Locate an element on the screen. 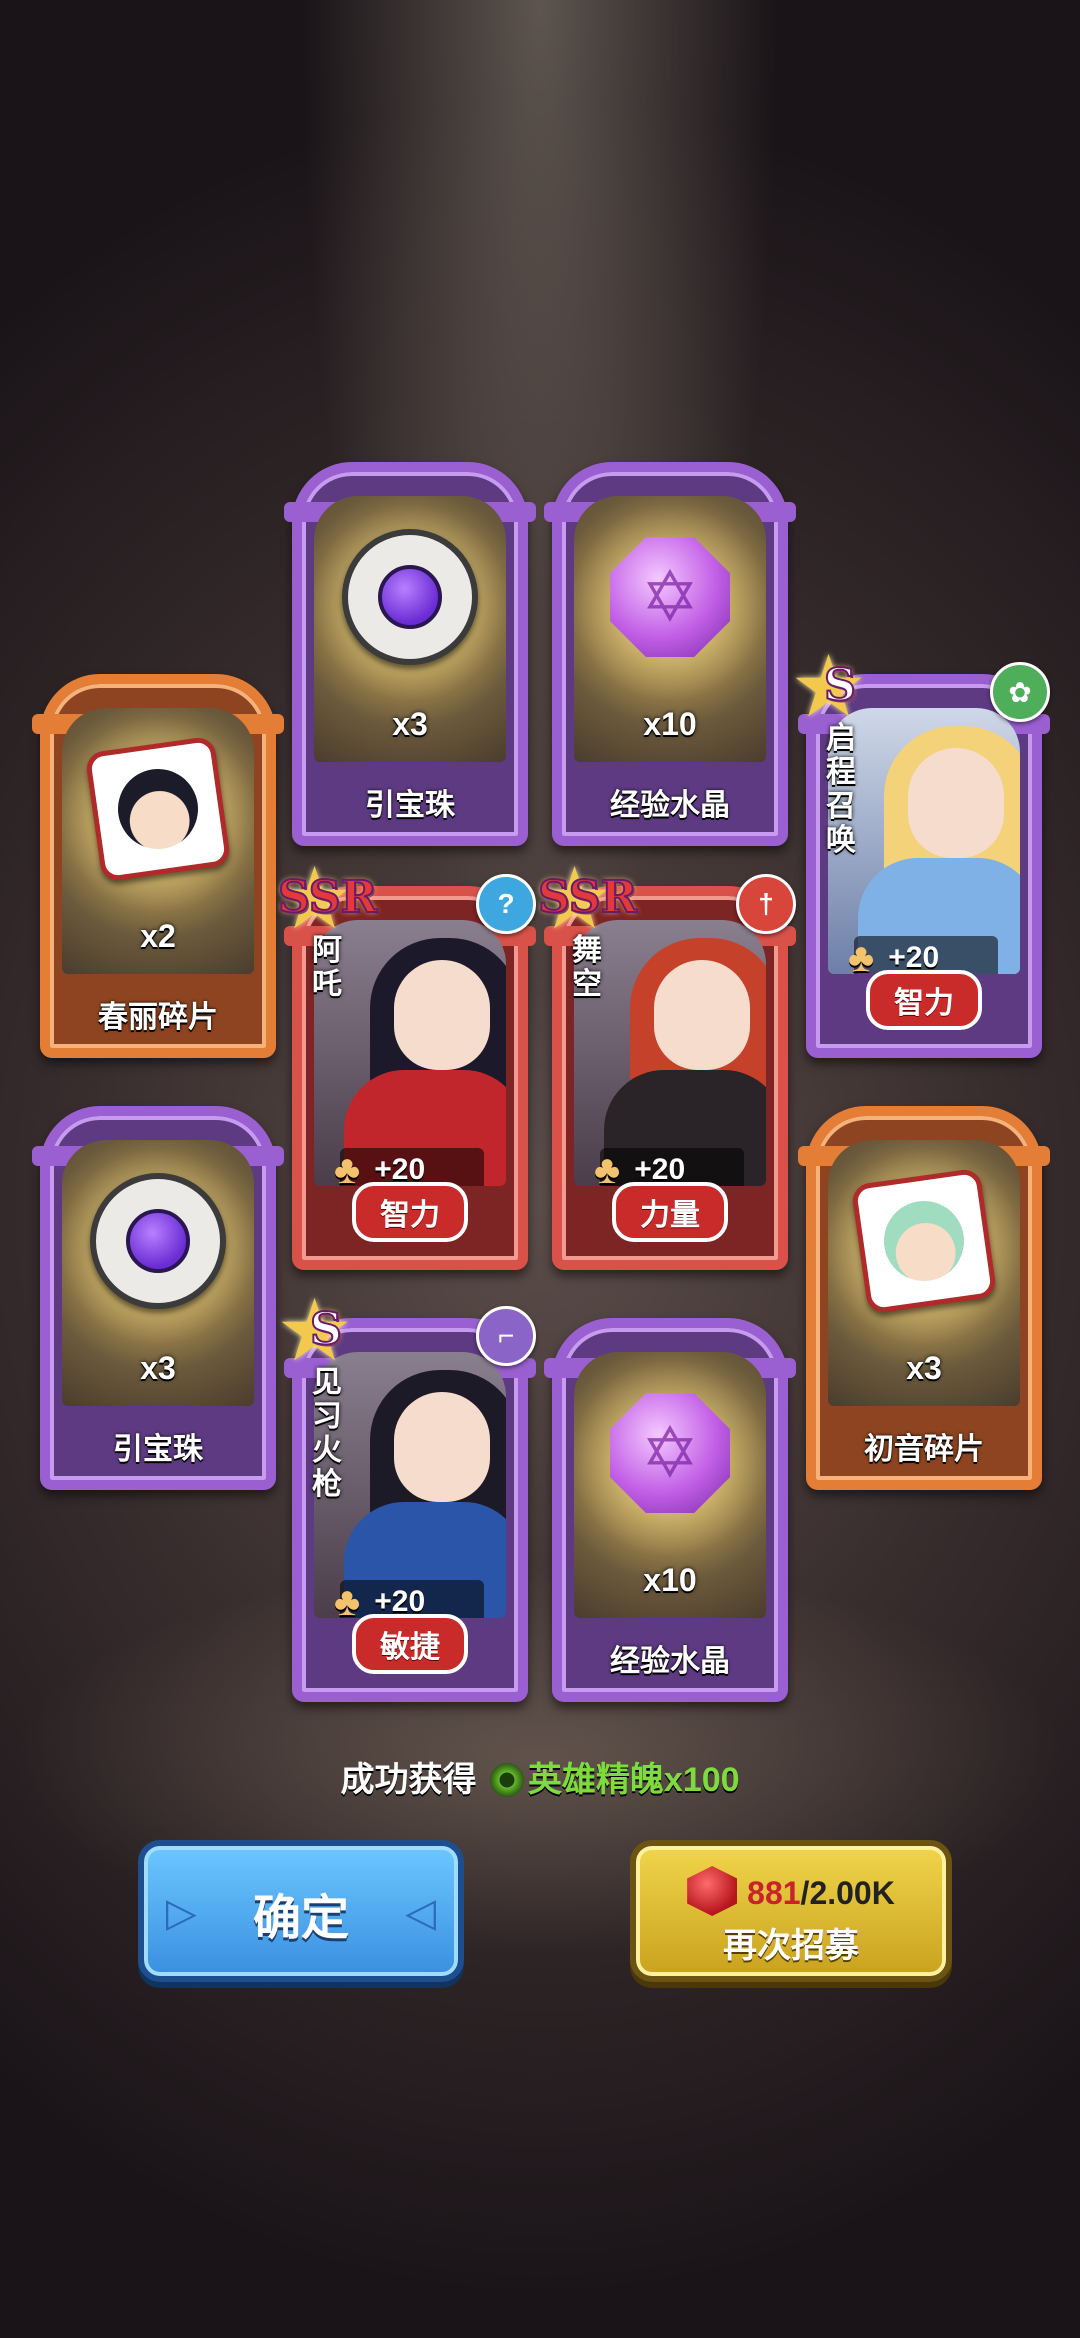  question-icon: ? is located at coordinates (506, 904).